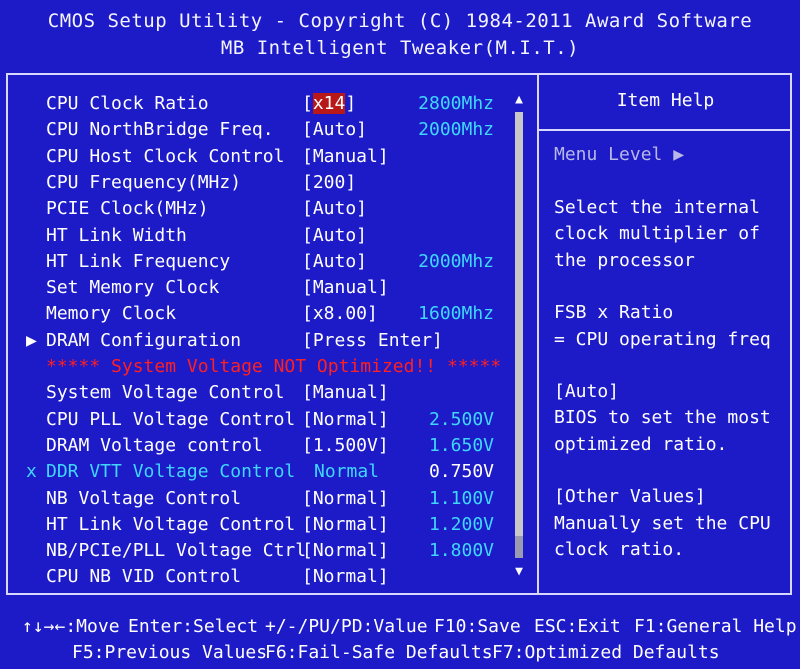 The image size is (800, 669). What do you see at coordinates (171, 471) in the screenshot?
I see `setting-label: DDR VTT Voltage Control` at bounding box center [171, 471].